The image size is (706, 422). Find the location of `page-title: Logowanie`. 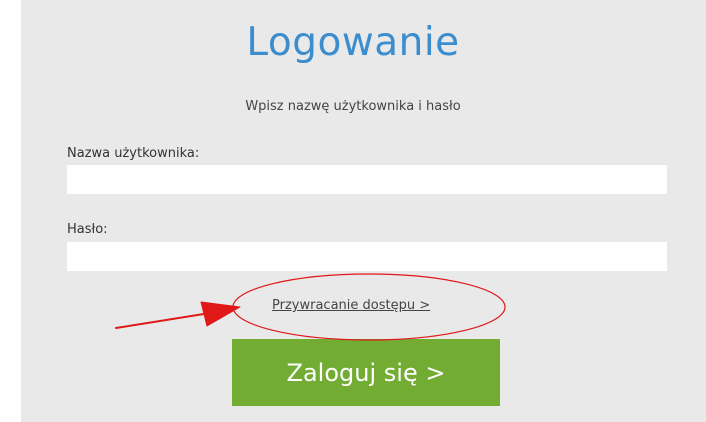

page-title: Logowanie is located at coordinates (353, 42).